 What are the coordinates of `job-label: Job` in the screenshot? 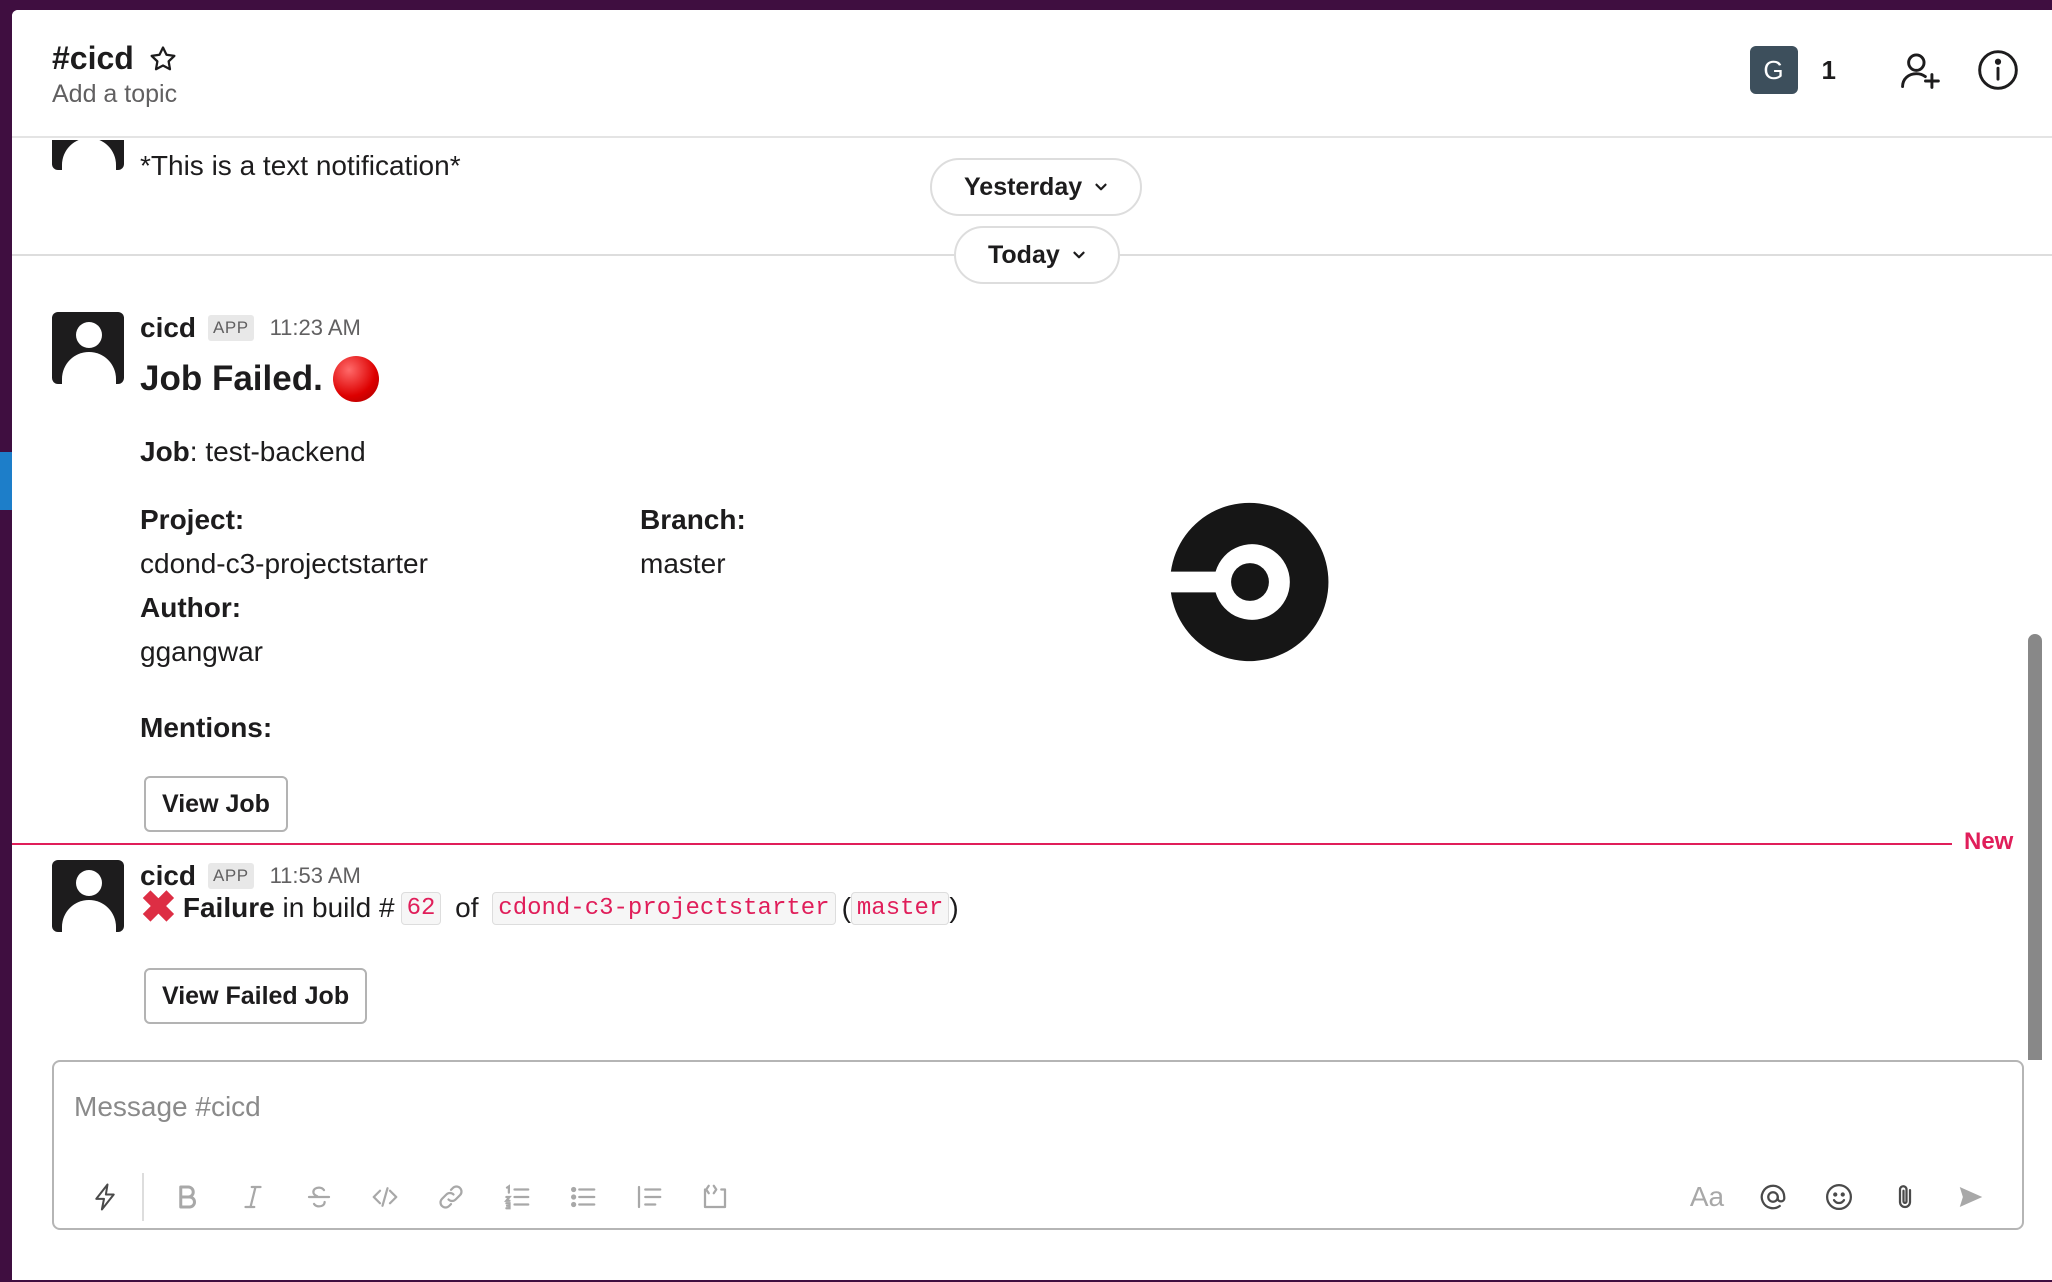 It's located at (165, 451).